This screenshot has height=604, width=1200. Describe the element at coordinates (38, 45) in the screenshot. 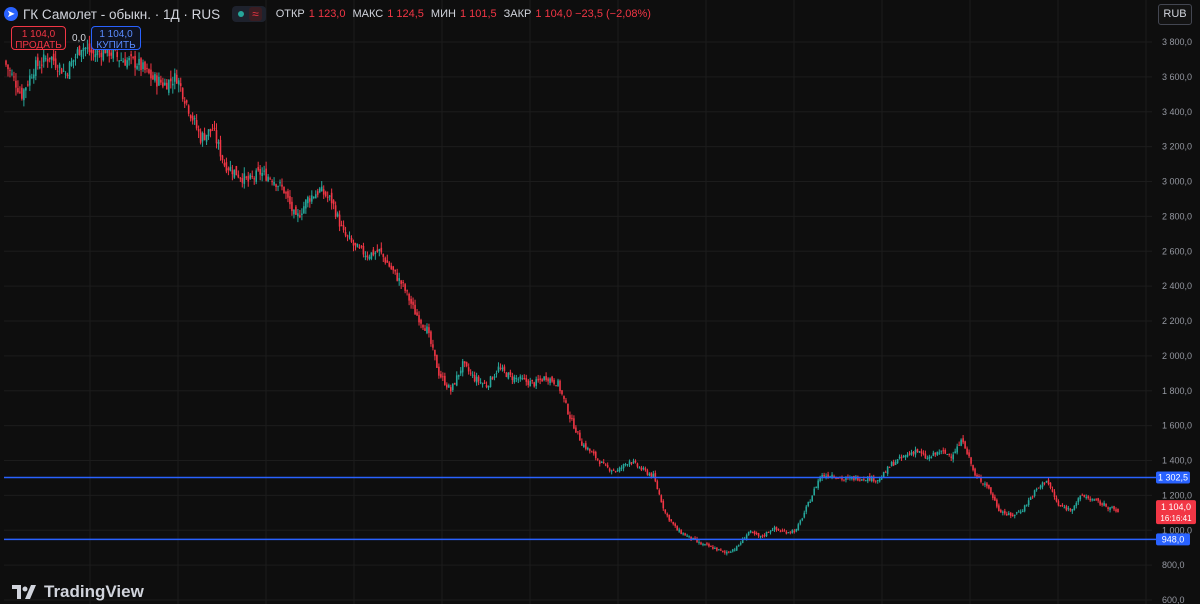

I see `sell-label: ПРОДАТЬ` at that location.